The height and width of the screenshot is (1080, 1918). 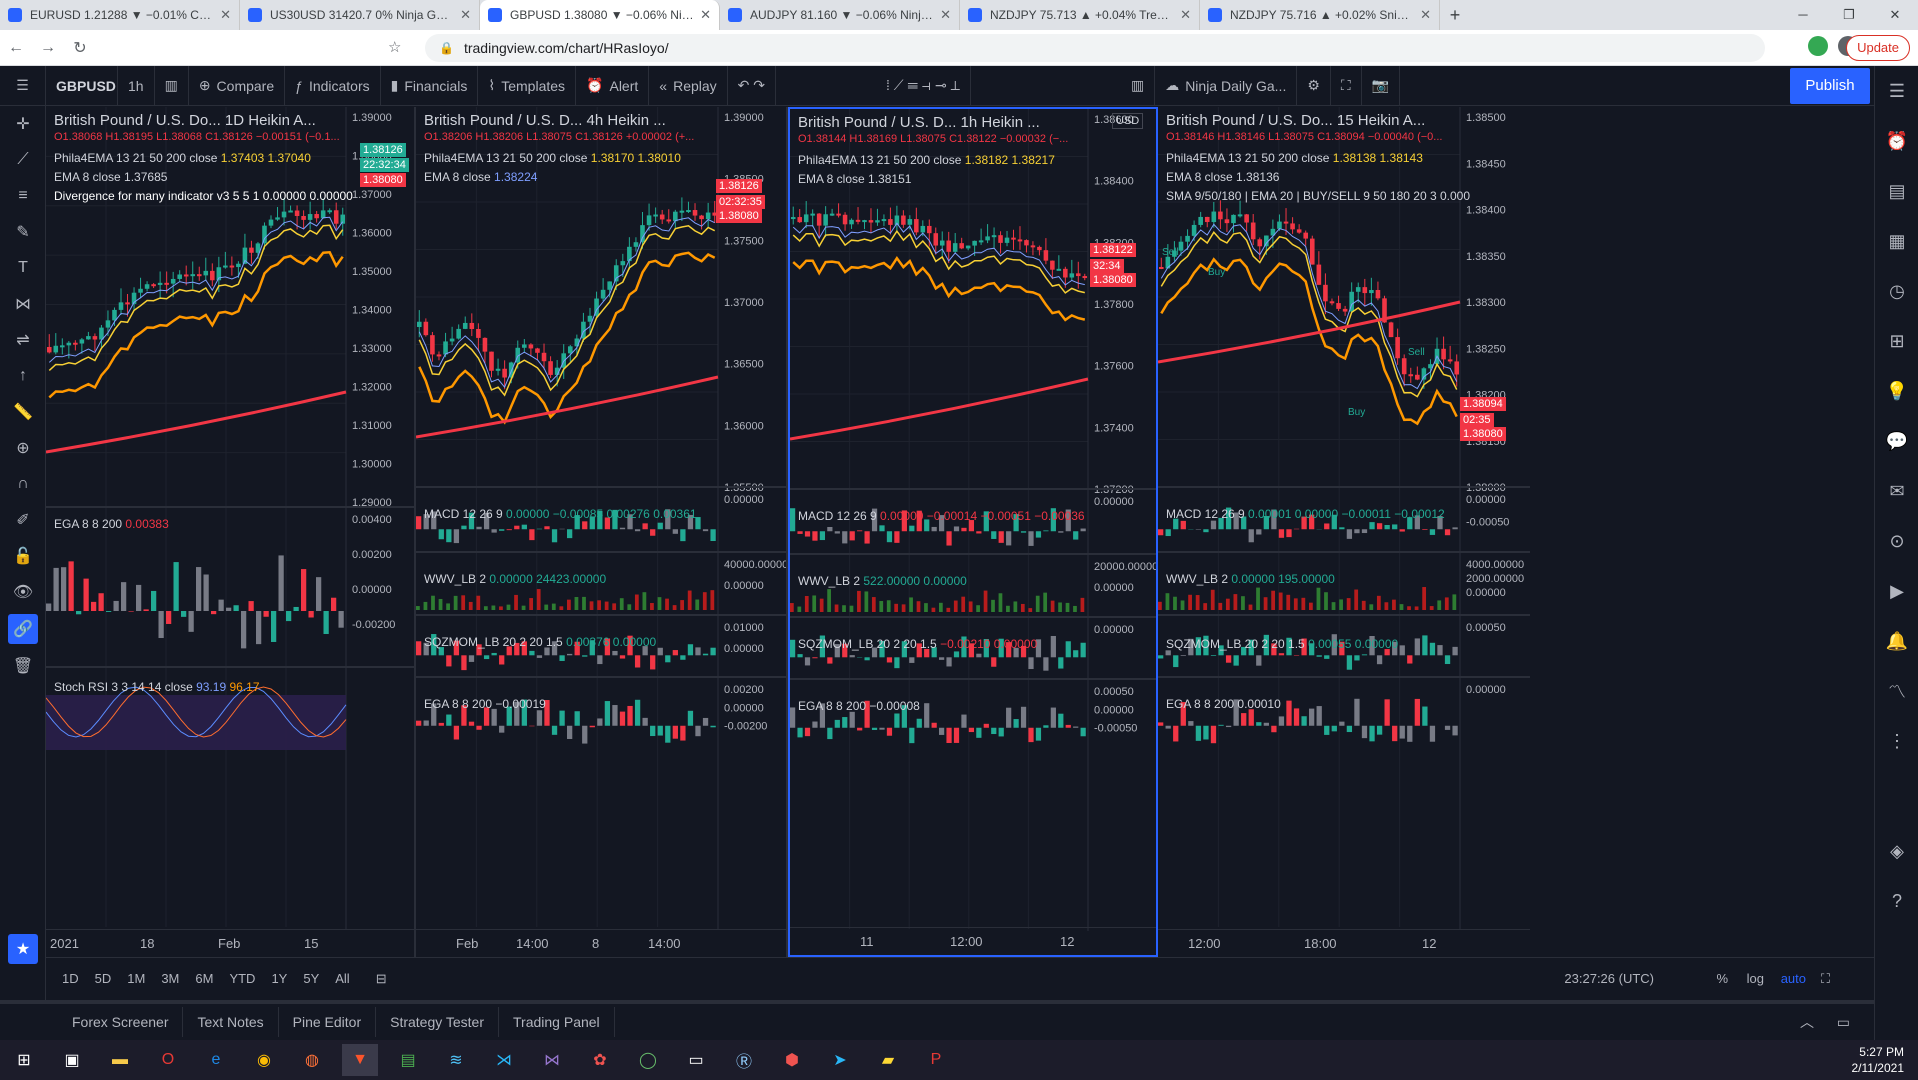 I want to click on app-icon: ⬢, so click(x=792, y=1060).